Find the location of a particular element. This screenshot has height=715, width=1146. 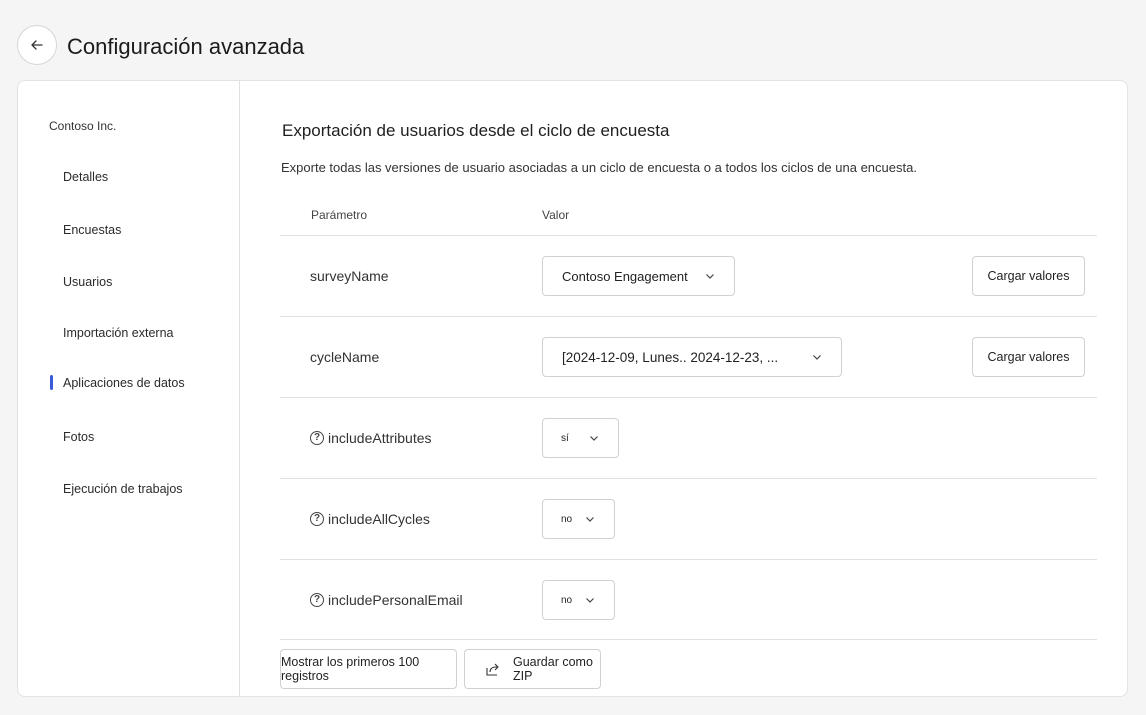

param-name: includeAttributes is located at coordinates (380, 438).